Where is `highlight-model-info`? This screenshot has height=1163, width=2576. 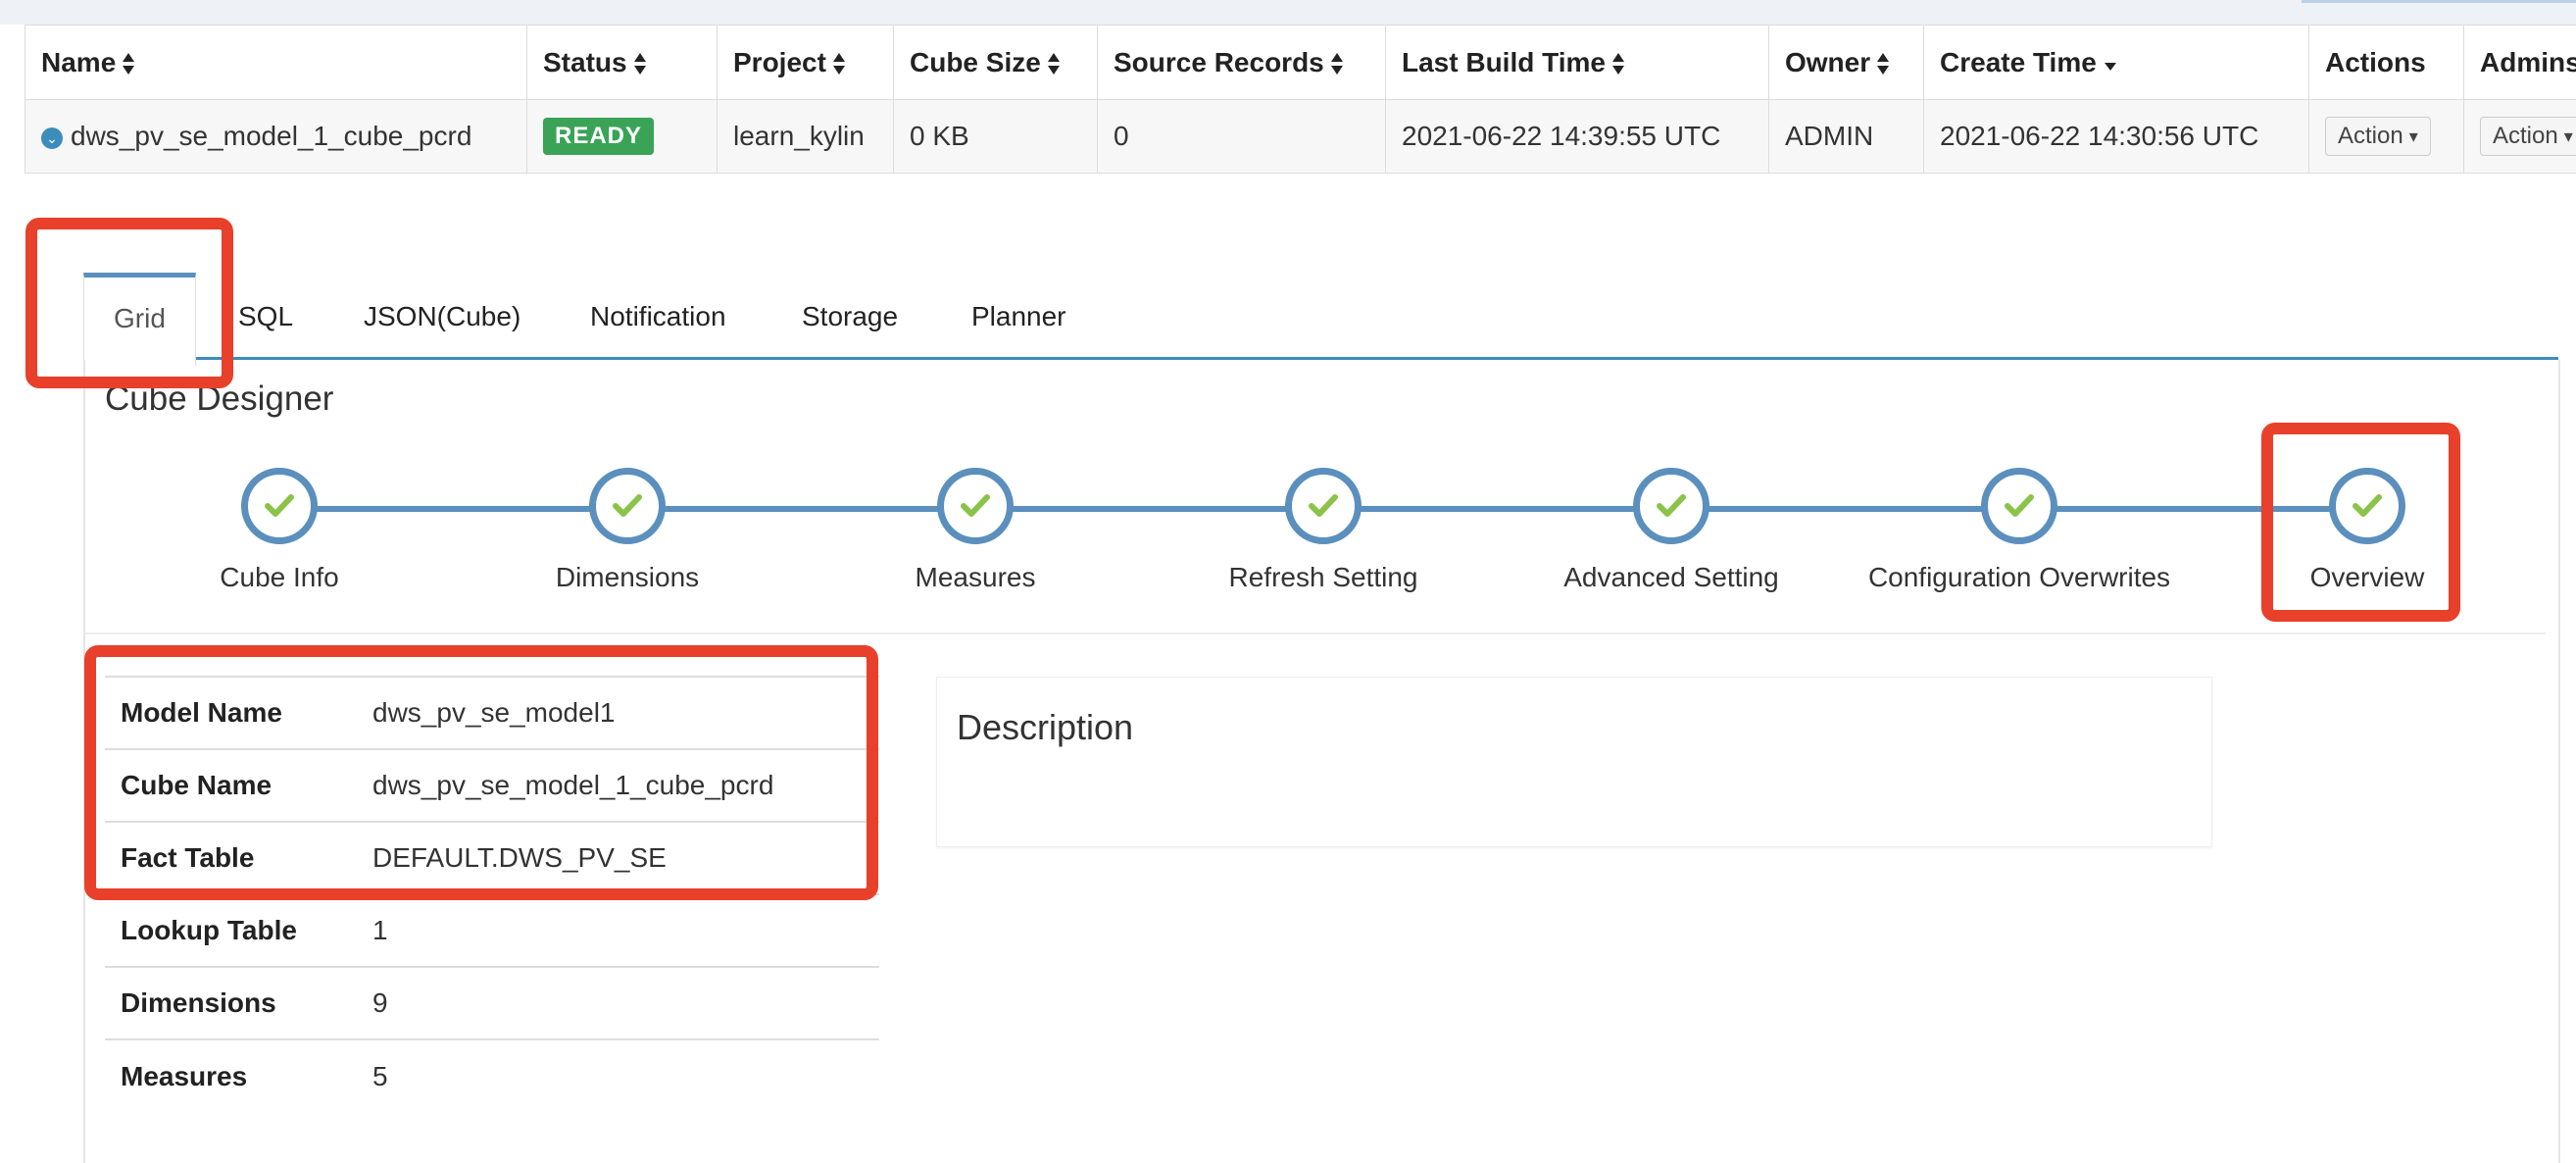
highlight-model-info is located at coordinates (481, 773).